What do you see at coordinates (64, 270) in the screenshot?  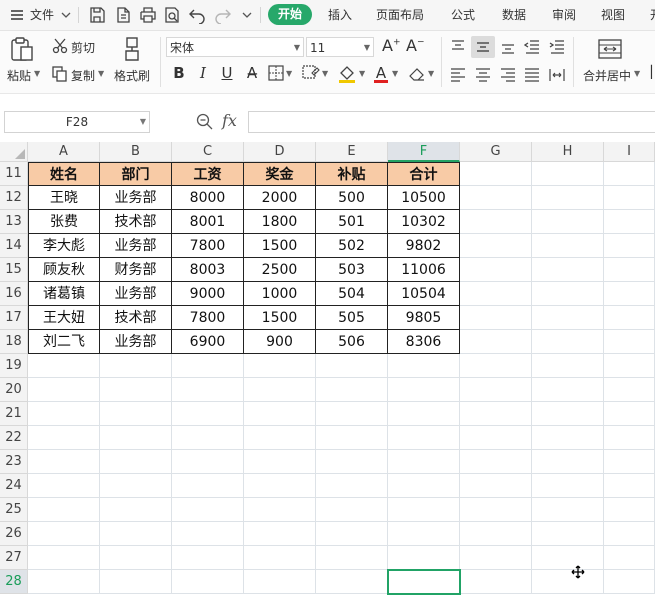 I see `table-cell: 顾友秋` at bounding box center [64, 270].